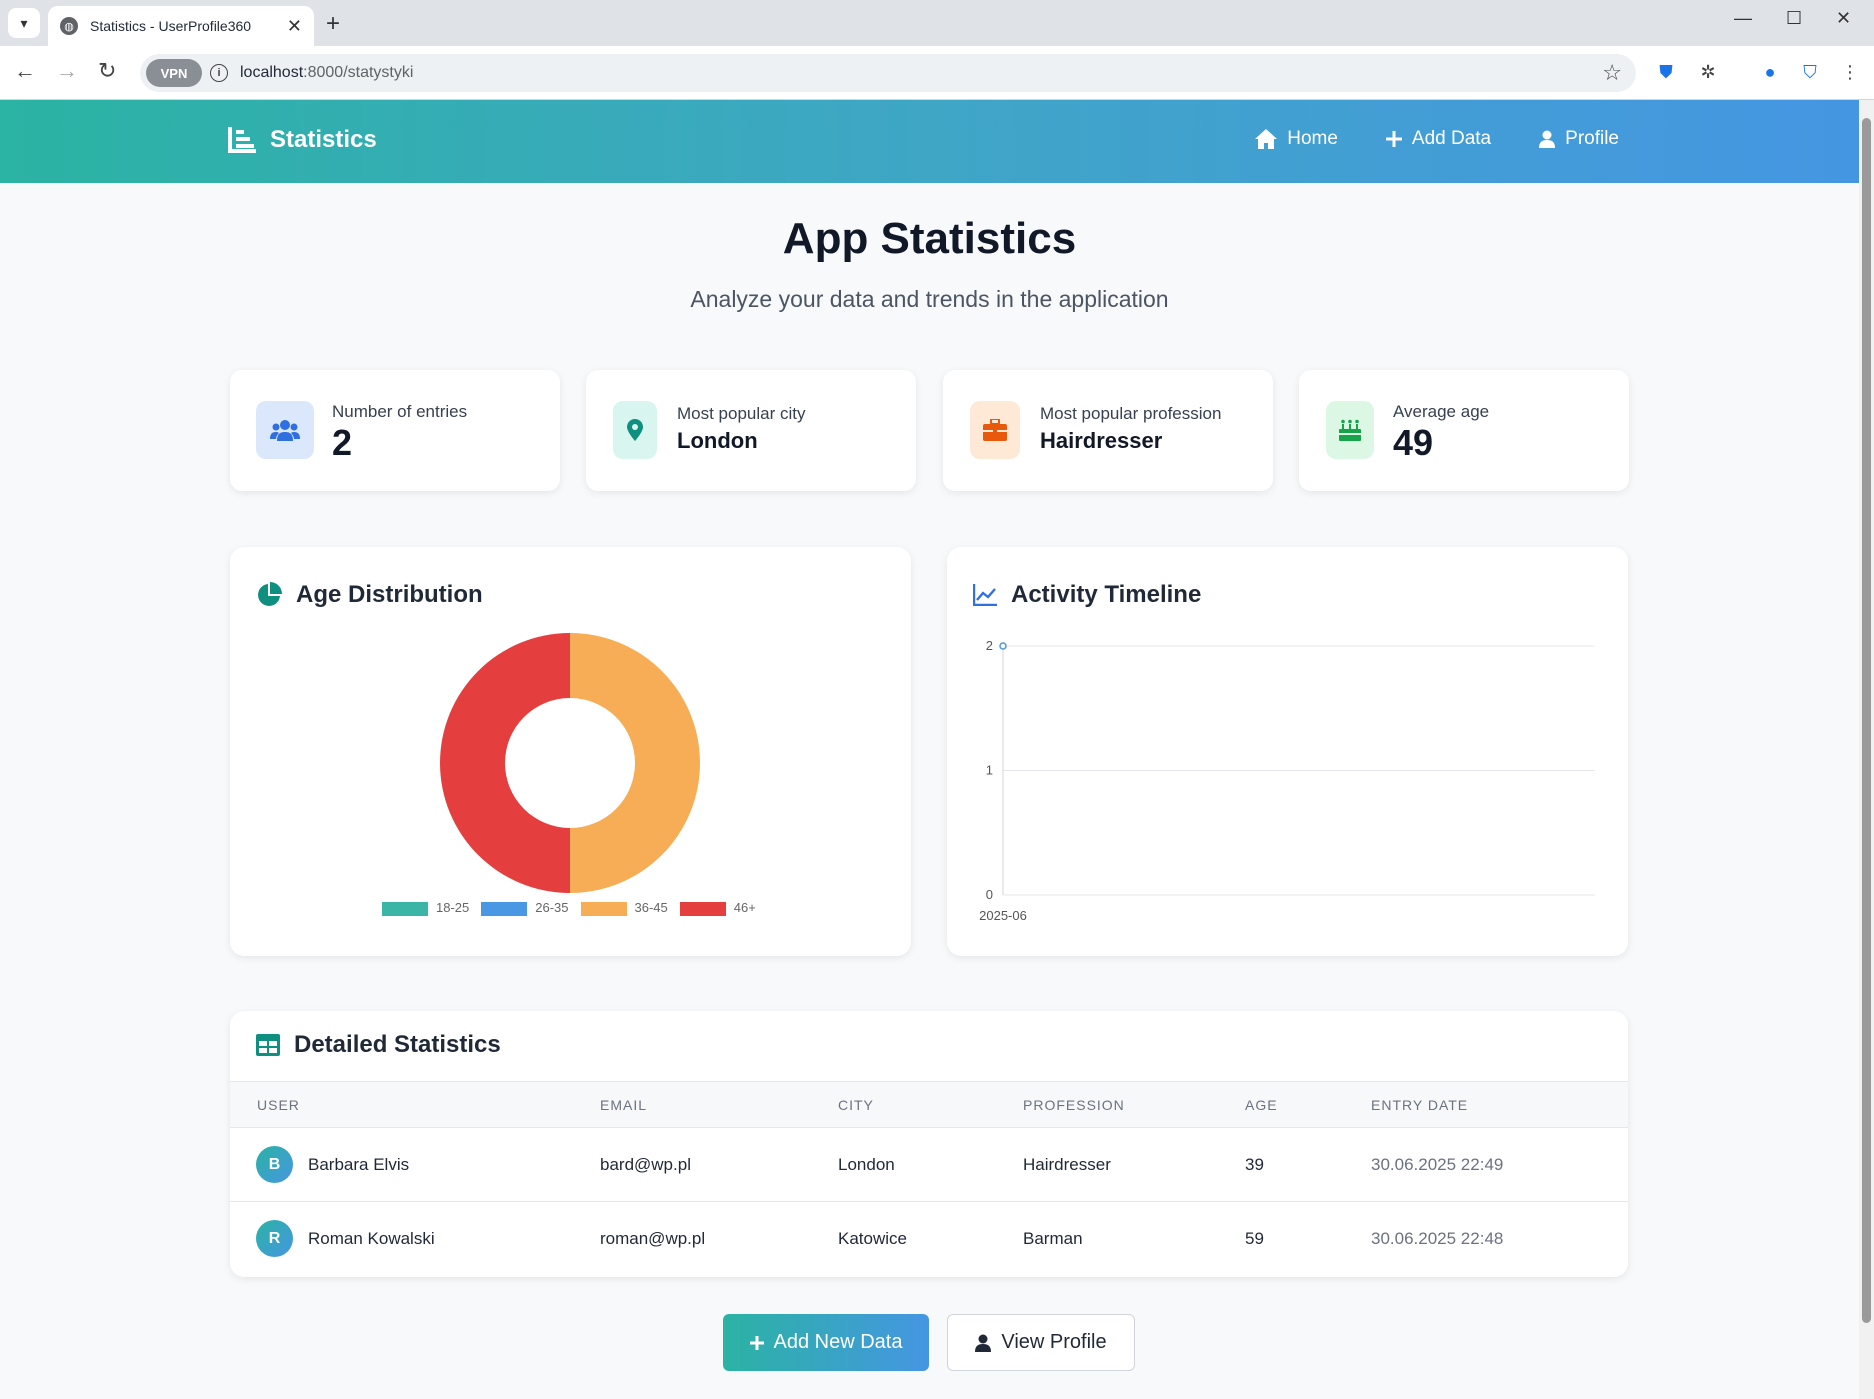  Describe the element at coordinates (1666, 72) in the screenshot. I see `shield-extension-icon: ⛊` at that location.